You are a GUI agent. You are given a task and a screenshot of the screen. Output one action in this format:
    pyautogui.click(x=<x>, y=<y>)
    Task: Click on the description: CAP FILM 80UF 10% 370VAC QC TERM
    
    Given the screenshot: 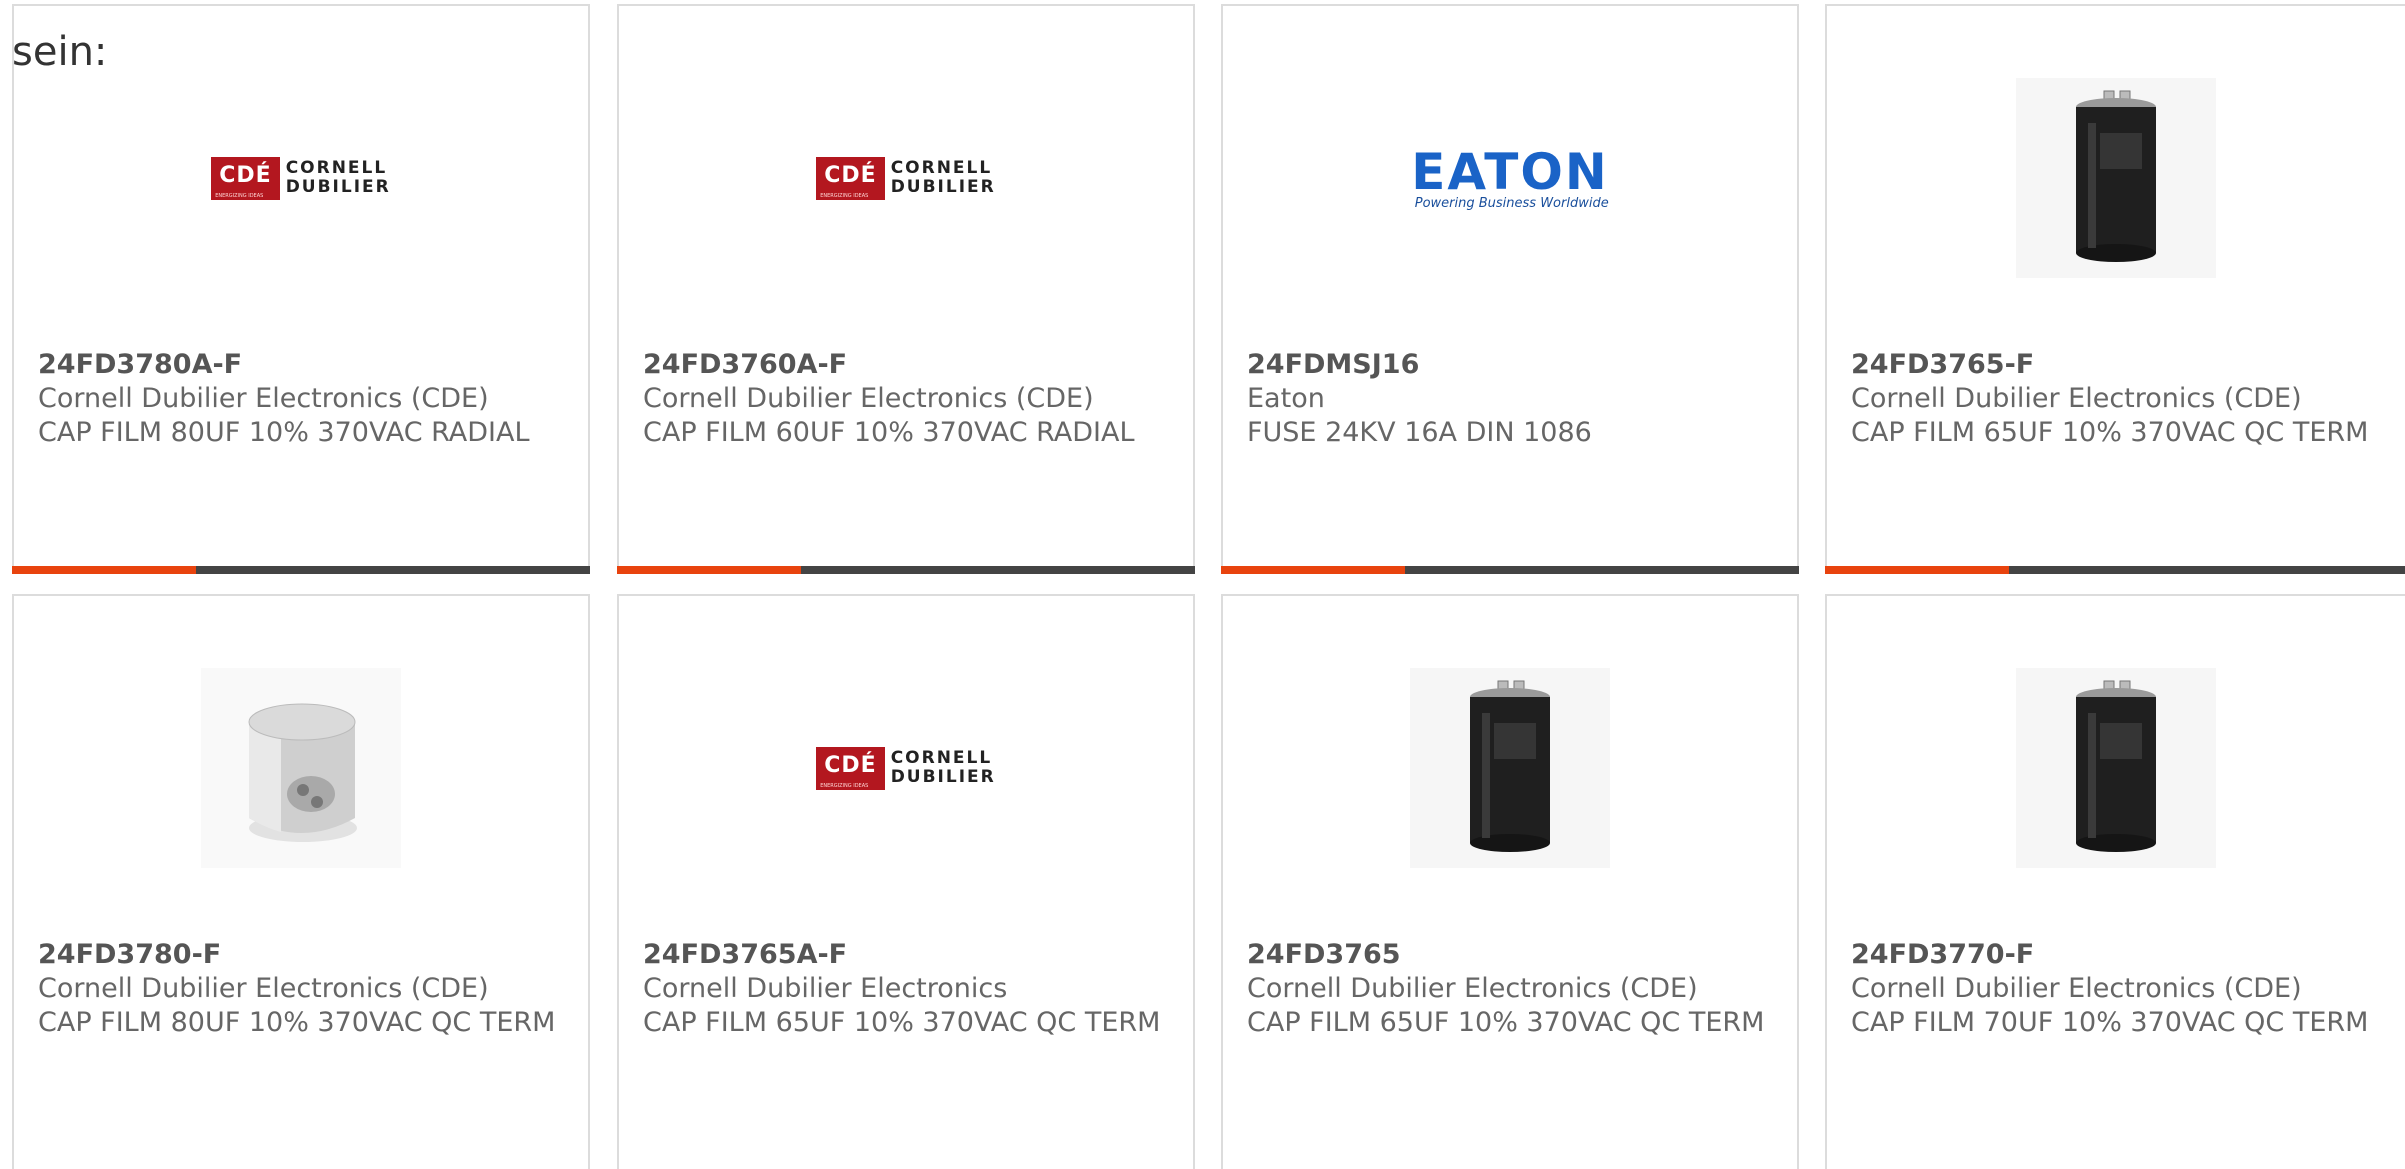 What is the action you would take?
    pyautogui.click(x=297, y=1022)
    